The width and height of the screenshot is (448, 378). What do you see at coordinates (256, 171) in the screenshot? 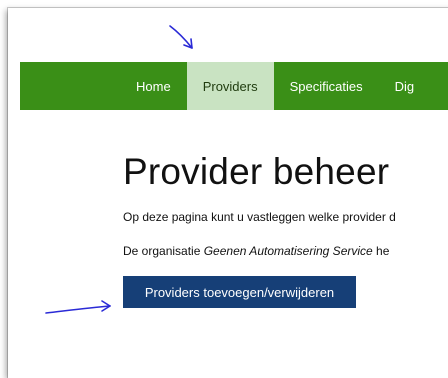
I see `page-title: Provider beheer` at bounding box center [256, 171].